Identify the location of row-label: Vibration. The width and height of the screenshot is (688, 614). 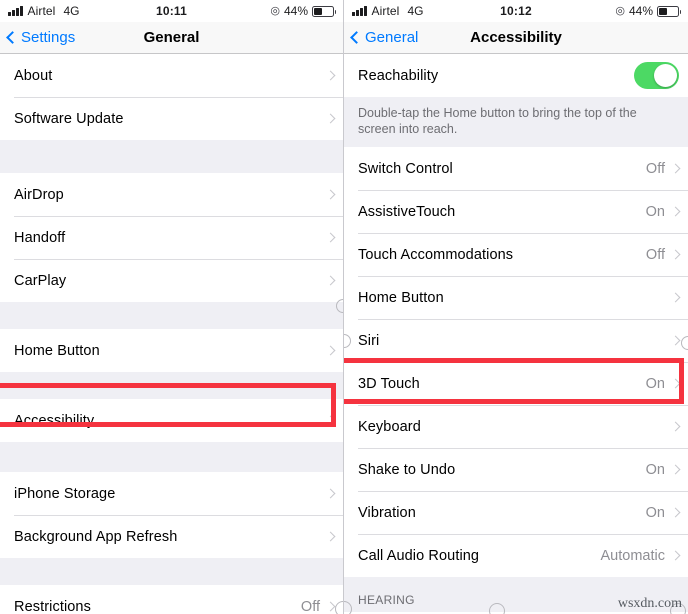
(387, 512).